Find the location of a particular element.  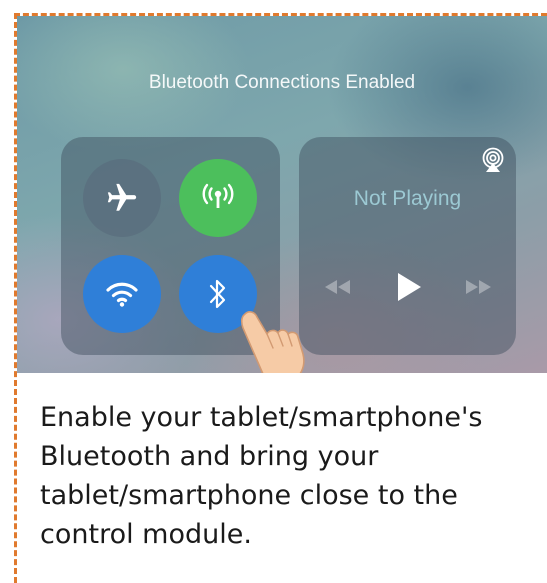

cellular-data-toggle is located at coordinates (218, 198).